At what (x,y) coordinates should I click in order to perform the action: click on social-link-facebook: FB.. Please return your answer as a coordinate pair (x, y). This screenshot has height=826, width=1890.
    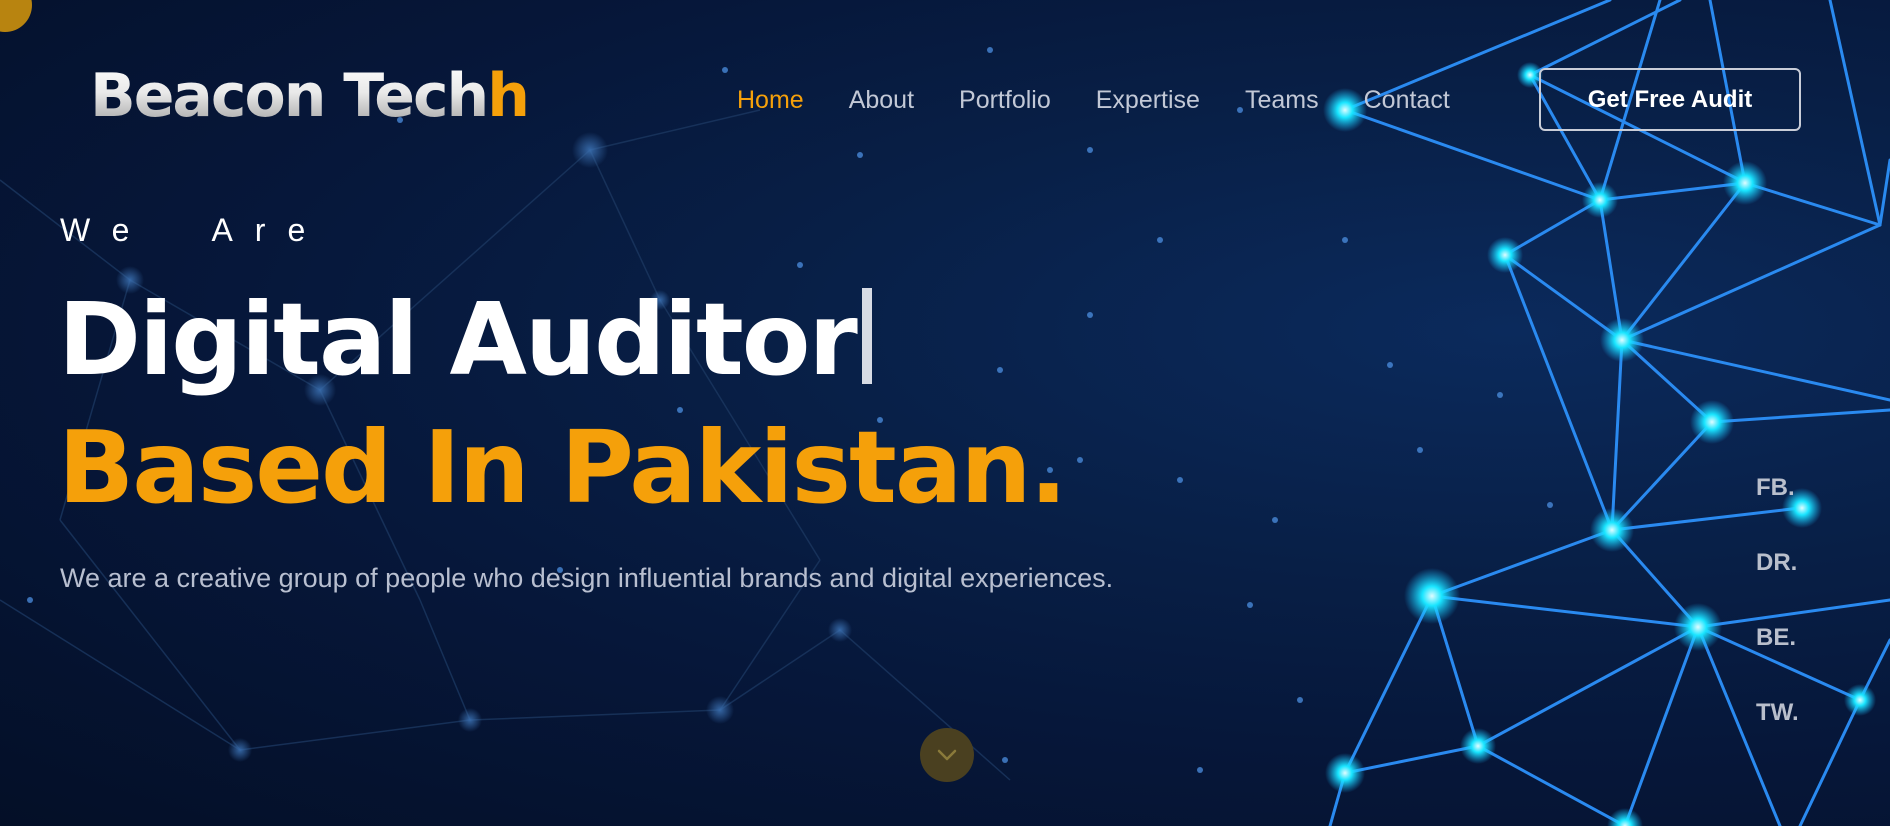
    Looking at the image, I should click on (1777, 511).